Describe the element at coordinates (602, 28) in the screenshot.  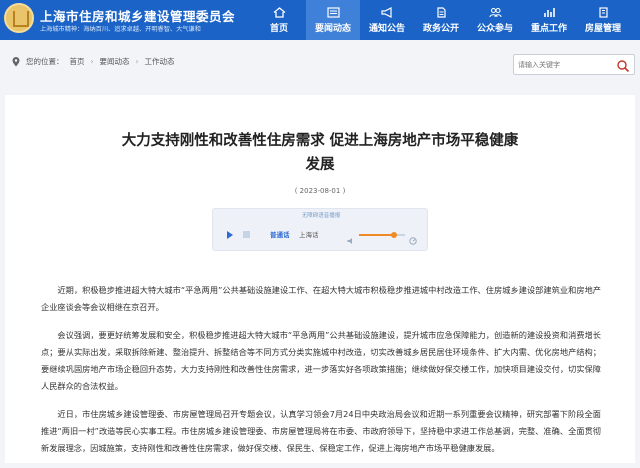
I see `nav-label: 房屋管理` at that location.